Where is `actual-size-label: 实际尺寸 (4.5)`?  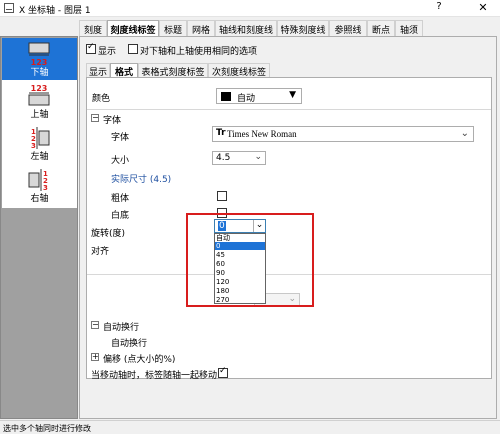 actual-size-label: 实际尺寸 (4.5) is located at coordinates (141, 180).